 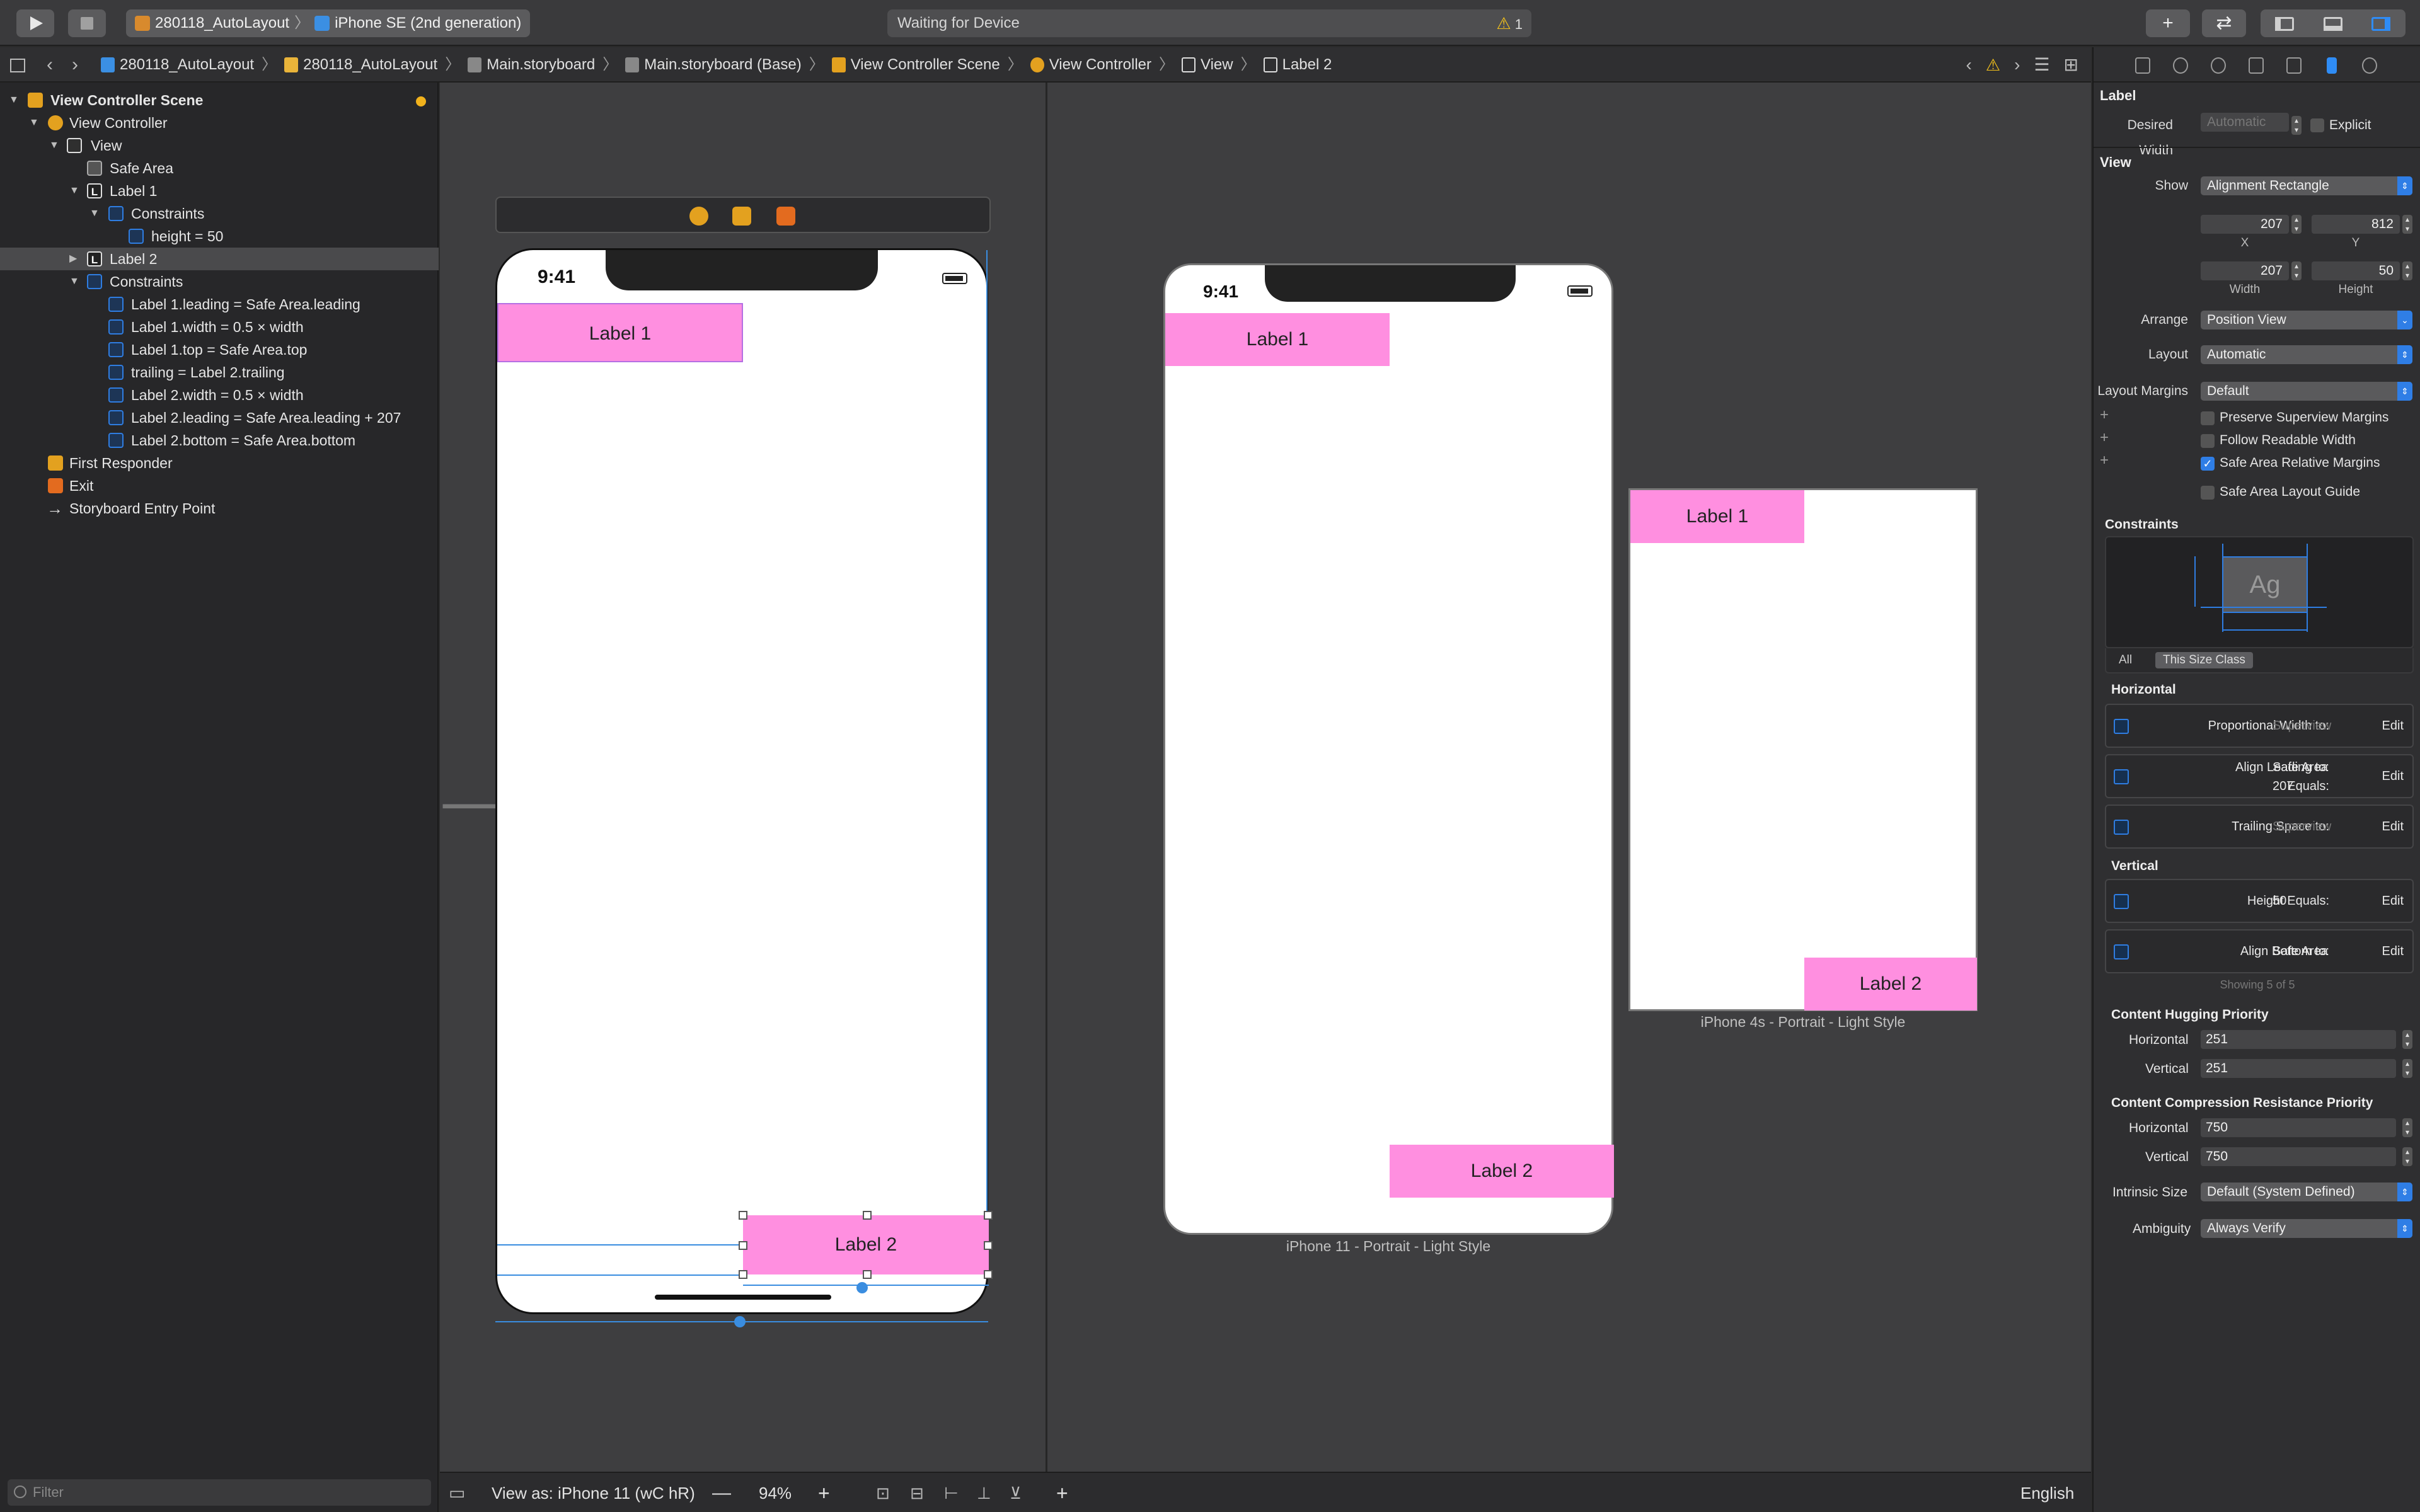 What do you see at coordinates (2370, 65) in the screenshot?
I see `connections-inspector-icon` at bounding box center [2370, 65].